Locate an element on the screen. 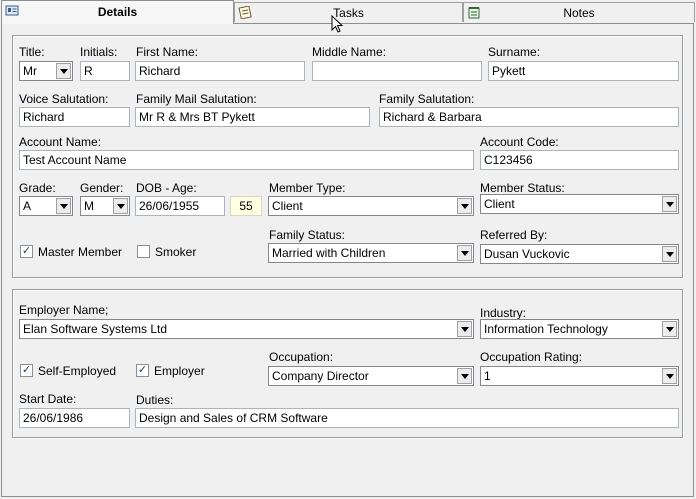 The image size is (696, 499). grade-select: A is located at coordinates (46, 206).